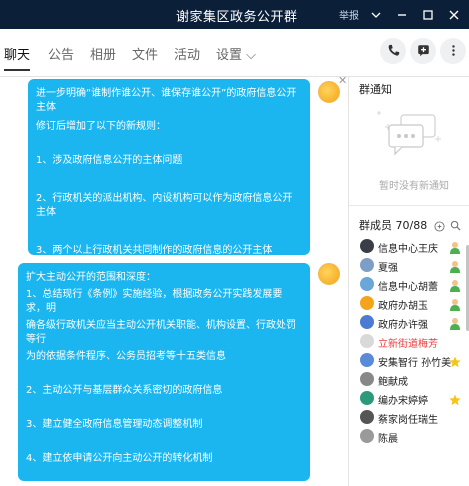 The width and height of the screenshot is (469, 486). Describe the element at coordinates (154, 301) in the screenshot. I see `message-line: 1、总结现行《条例》实施经验，根据政务公开实践发展要求，明` at that location.